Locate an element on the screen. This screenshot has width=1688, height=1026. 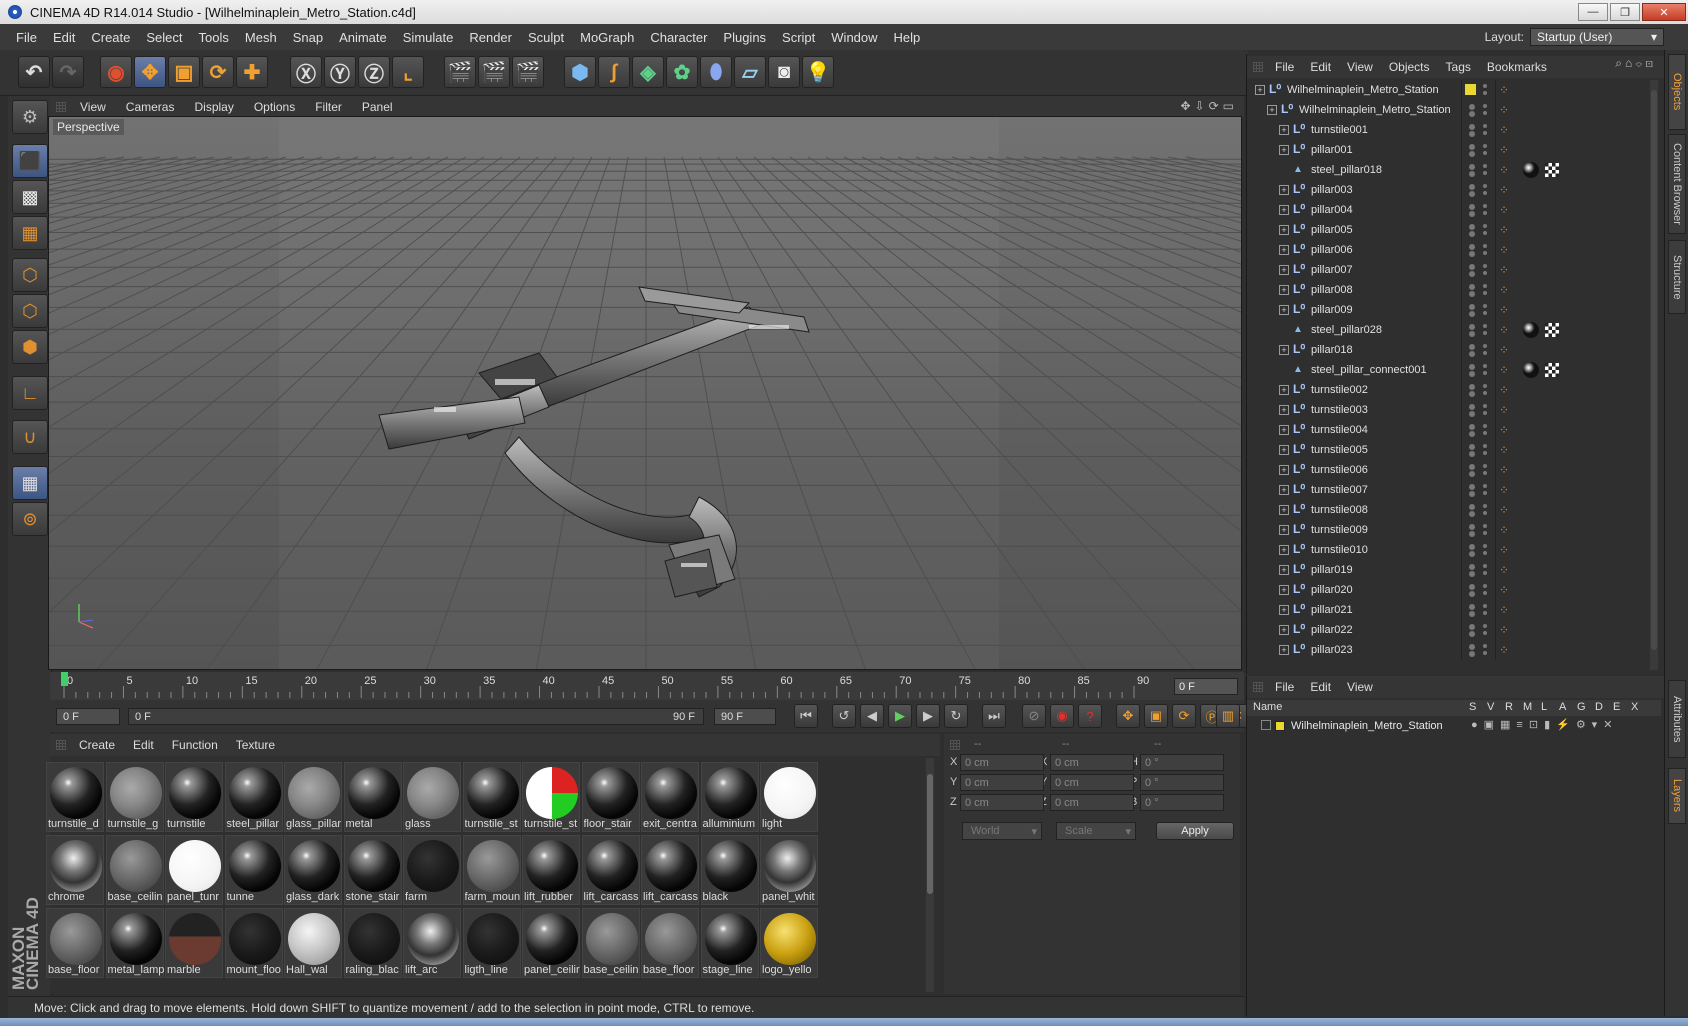
material-swatch-light: light is located at coordinates (789, 797).